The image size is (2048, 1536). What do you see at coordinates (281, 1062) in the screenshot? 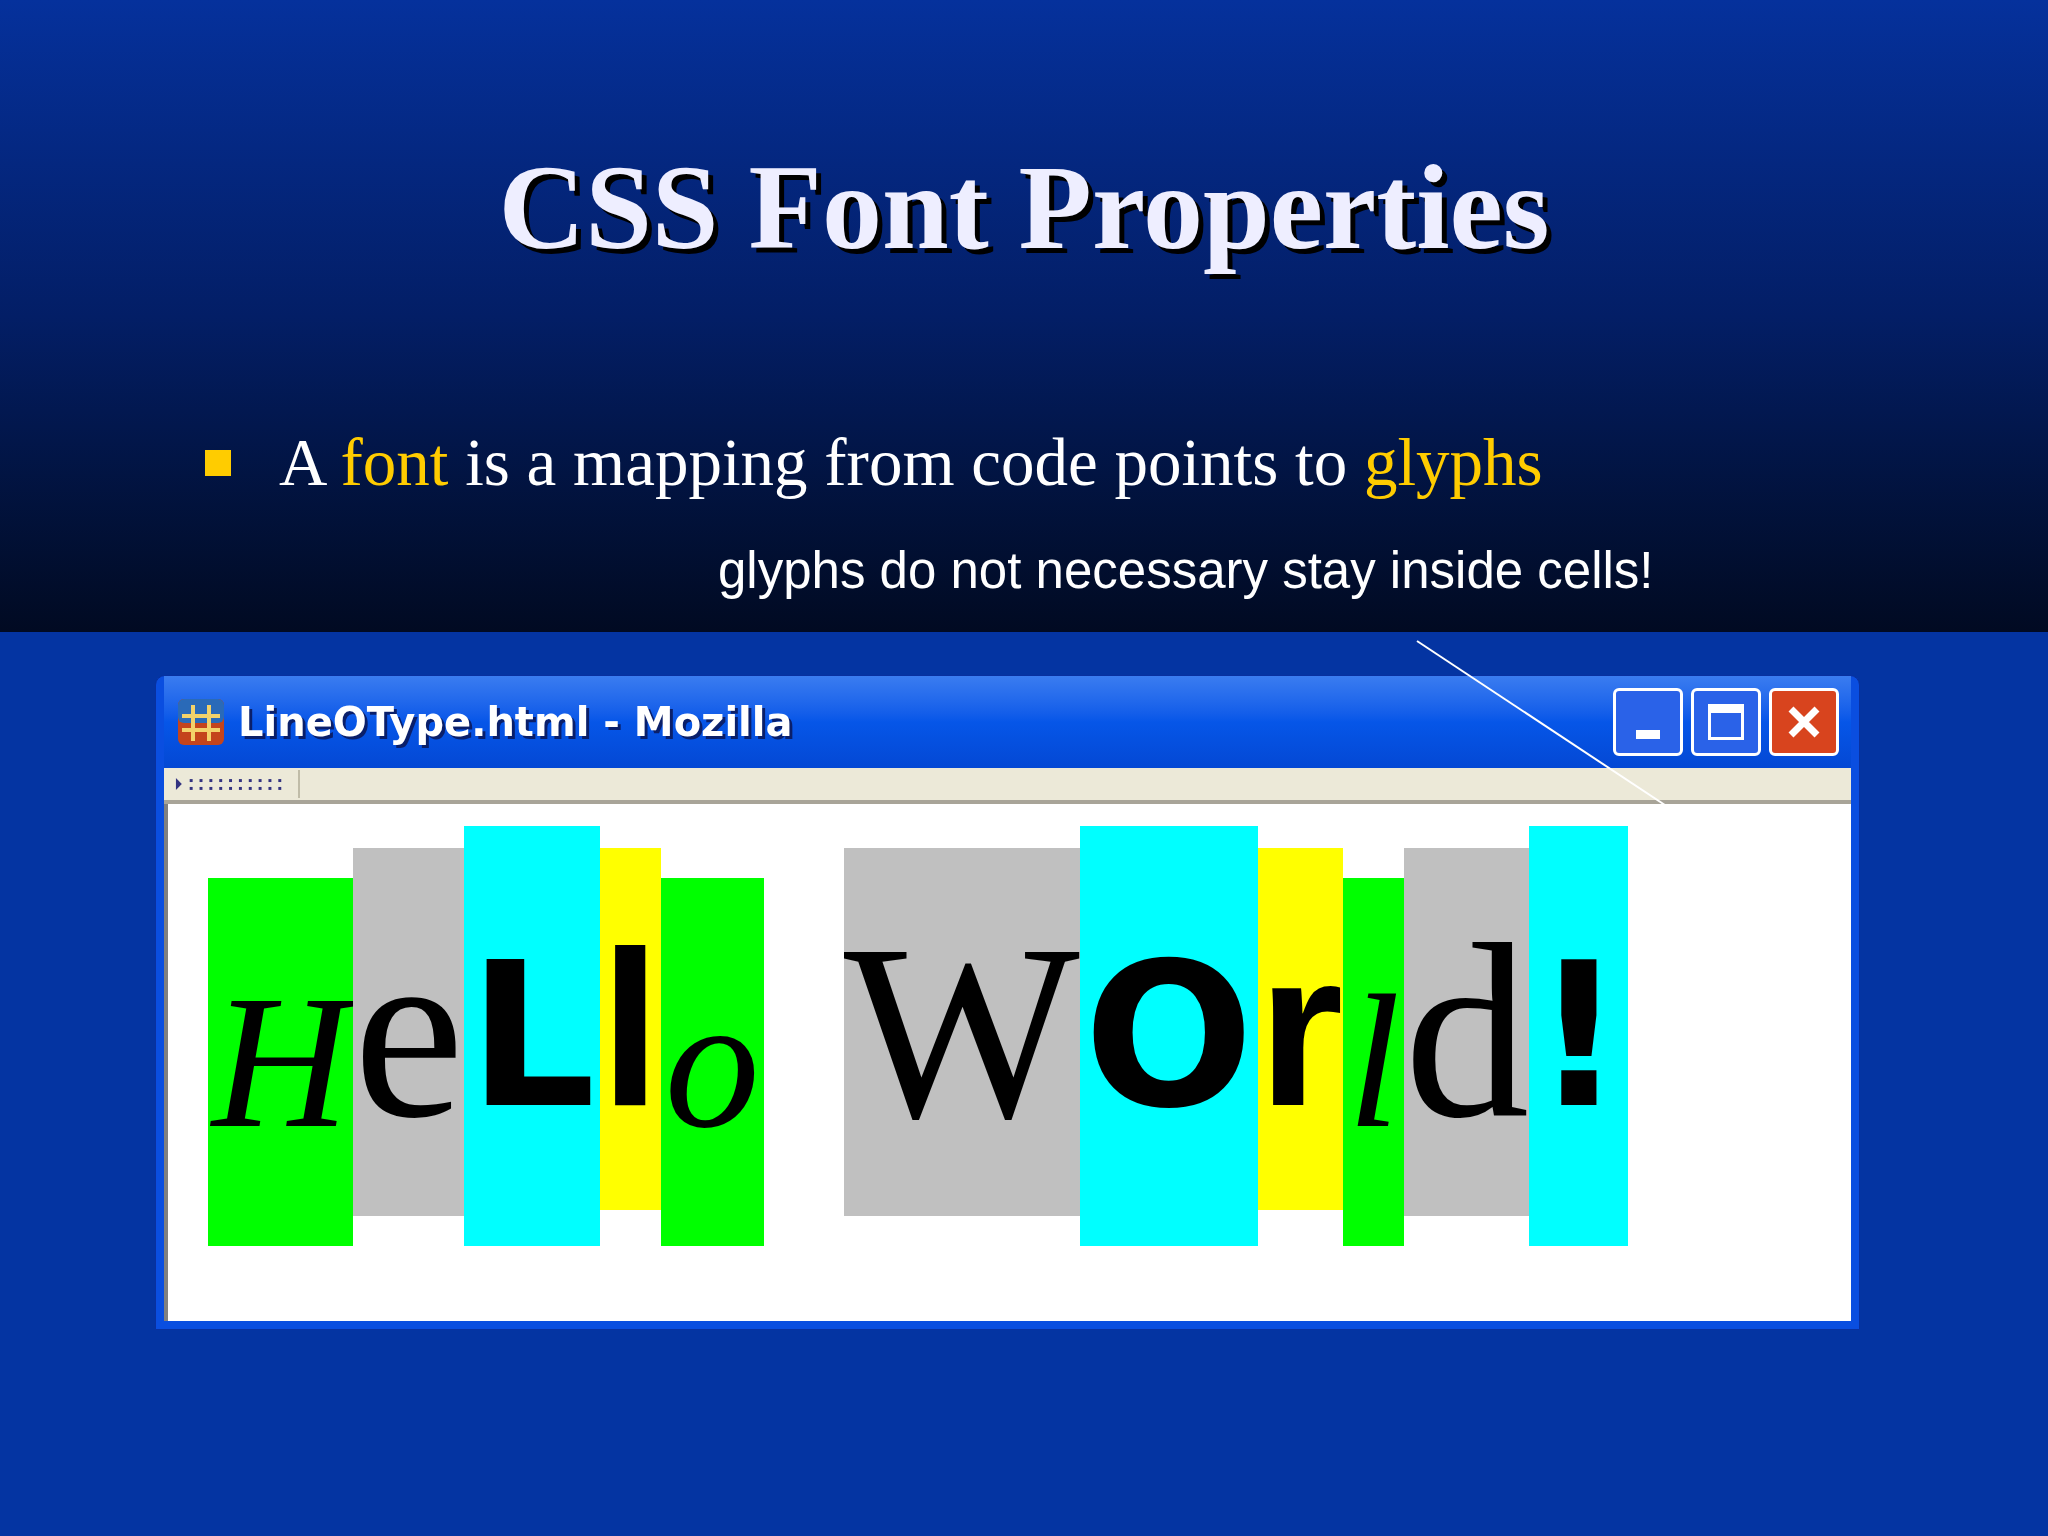
I see `glyph-cell: H` at bounding box center [281, 1062].